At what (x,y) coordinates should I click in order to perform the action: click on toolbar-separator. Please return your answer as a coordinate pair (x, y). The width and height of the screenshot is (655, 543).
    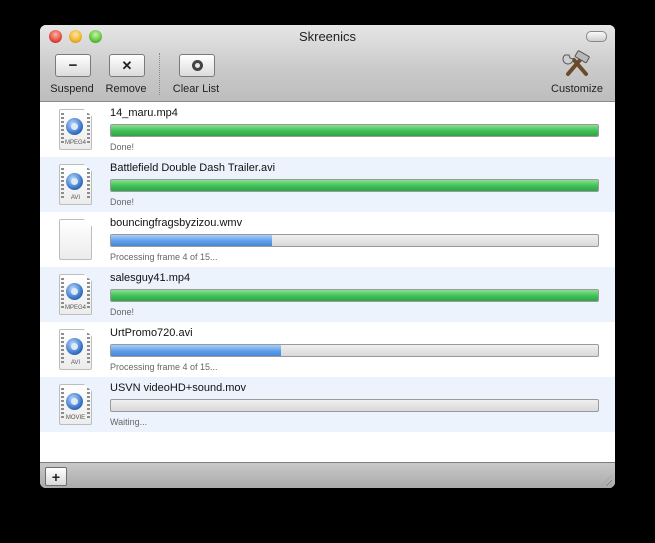
    Looking at the image, I should click on (159, 74).